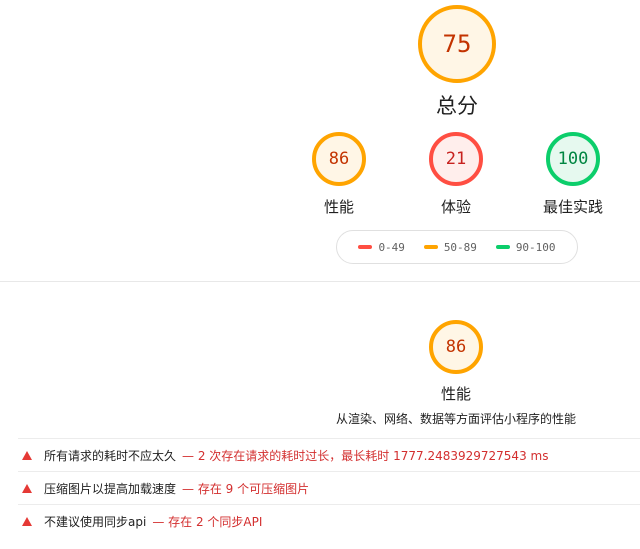  I want to click on experience-score-value: 21, so click(456, 159).